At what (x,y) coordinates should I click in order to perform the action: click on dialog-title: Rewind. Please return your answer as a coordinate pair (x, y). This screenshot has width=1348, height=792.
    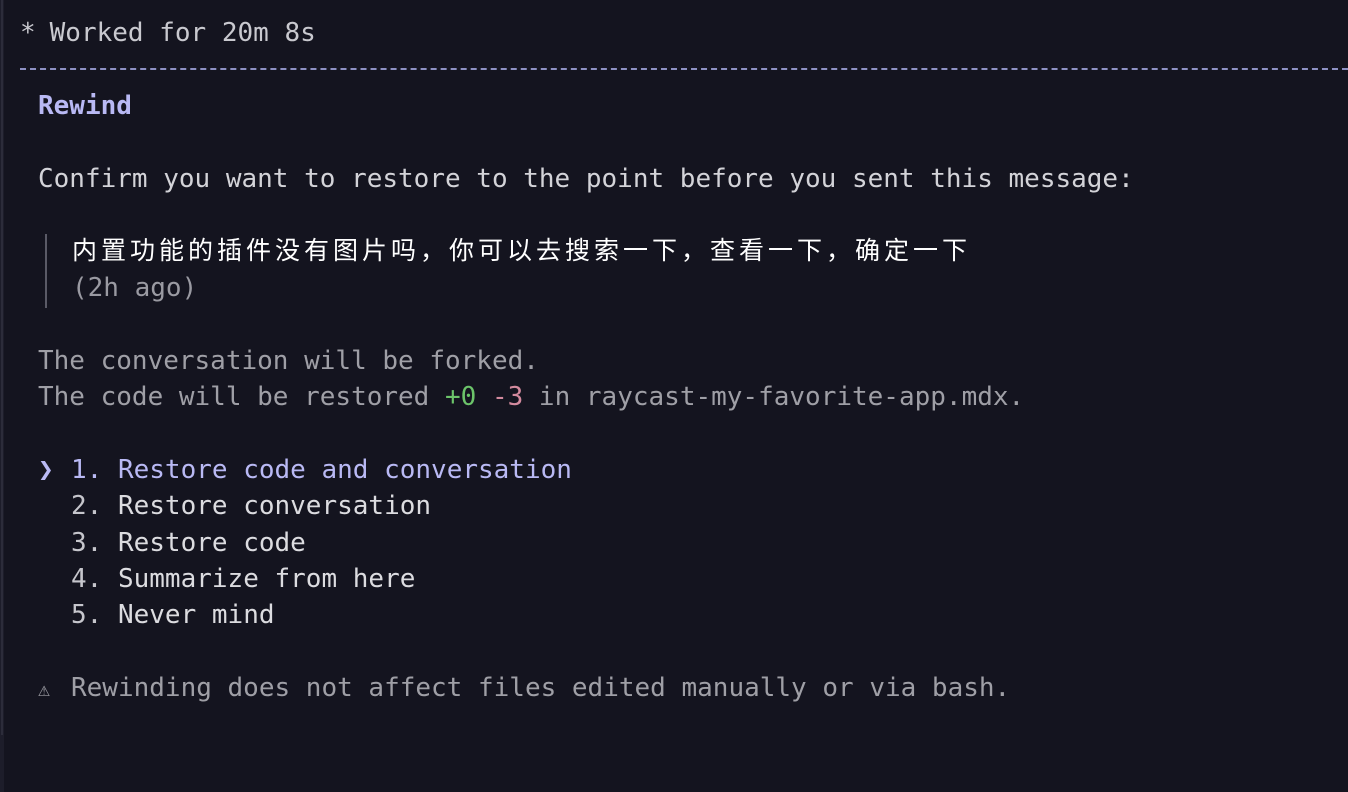
    Looking at the image, I should click on (85, 106).